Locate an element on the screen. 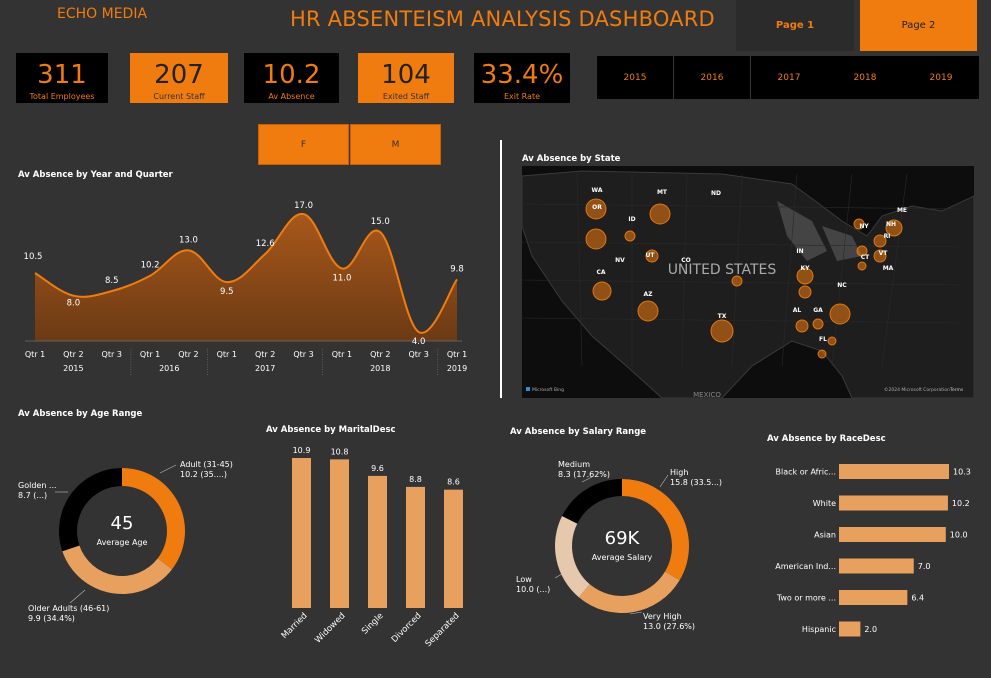 This screenshot has height=678, width=991. donut-slice-name: High is located at coordinates (679, 472).